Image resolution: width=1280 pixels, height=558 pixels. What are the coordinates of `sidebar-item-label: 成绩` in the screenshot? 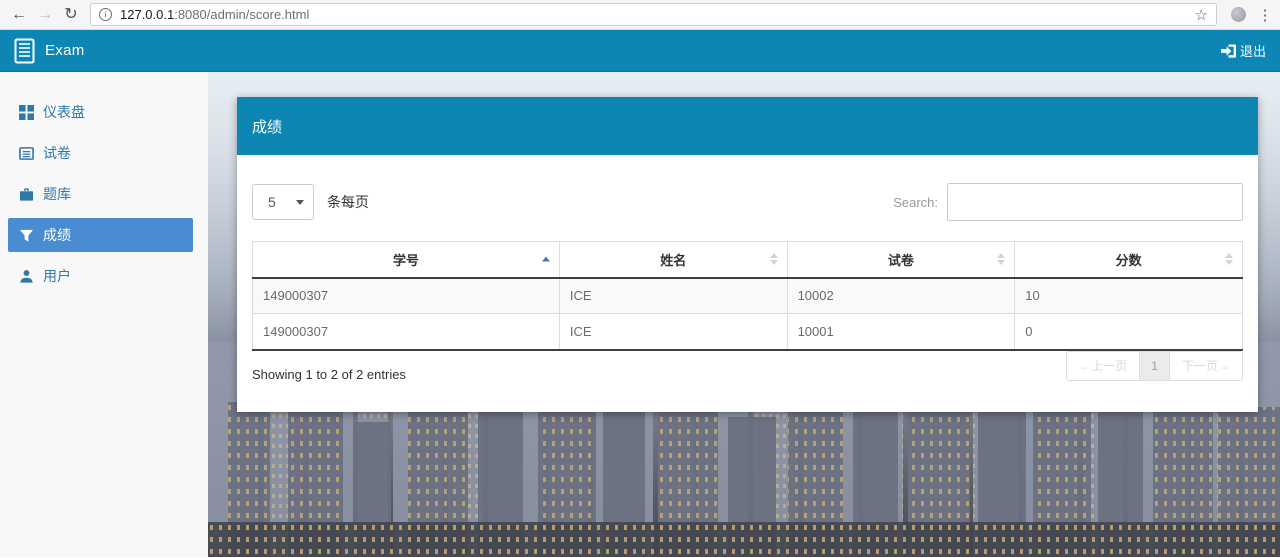 It's located at (57, 235).